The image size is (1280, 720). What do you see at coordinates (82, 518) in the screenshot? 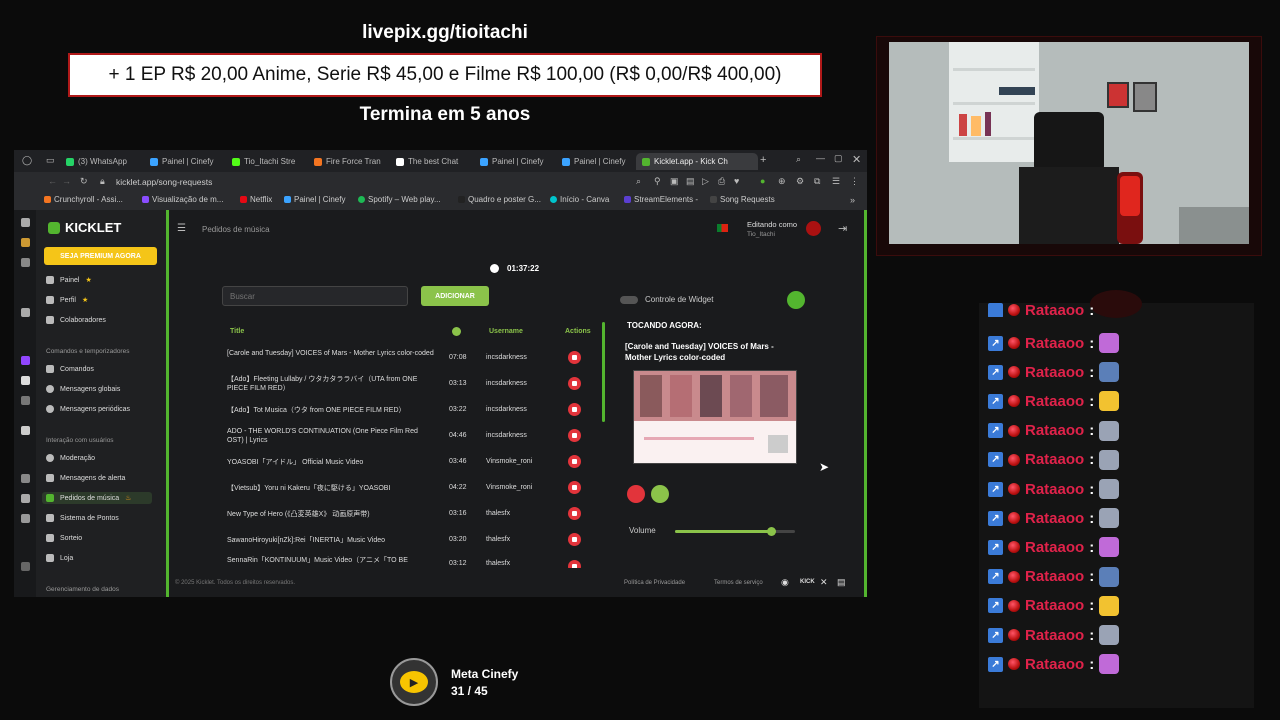
I see `sidebar-item-pontos: Sistema de Pontos` at bounding box center [82, 518].